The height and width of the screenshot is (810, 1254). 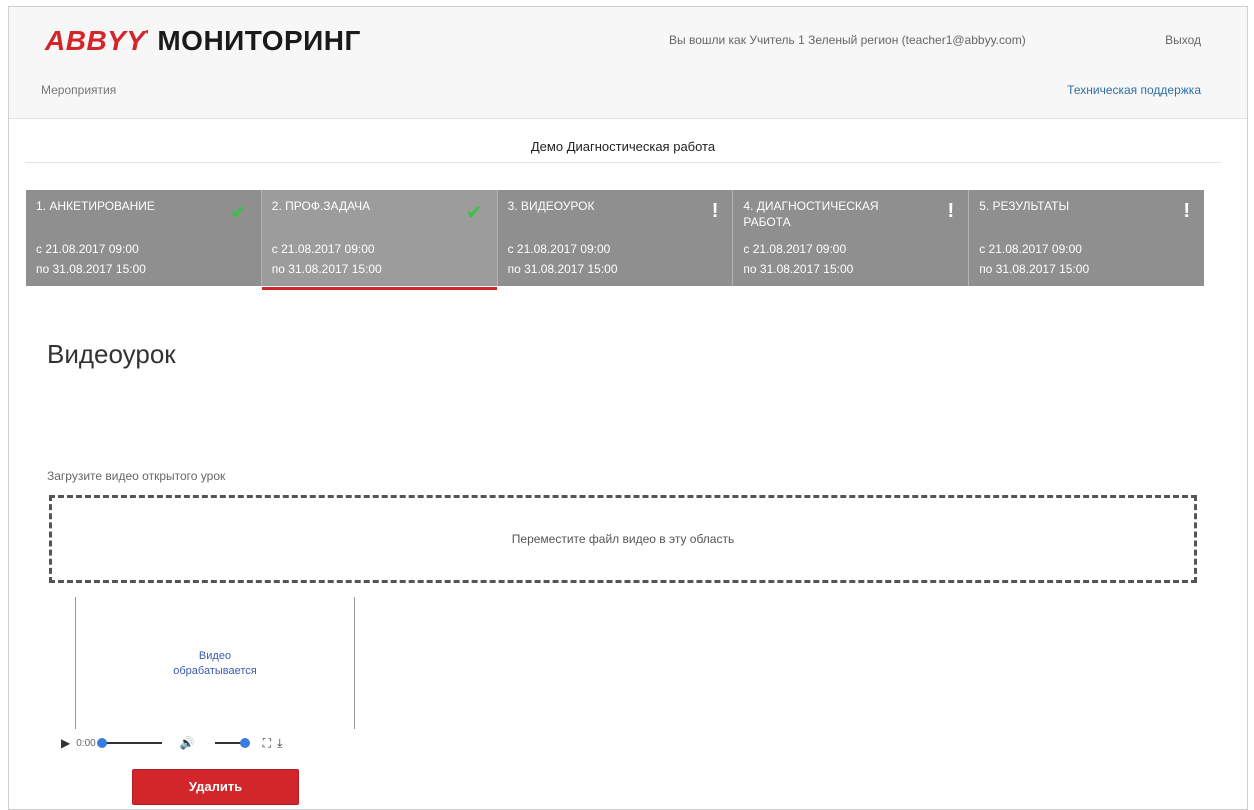 I want to click on upload-label: Загрузите видео открытого урок, so click(x=136, y=476).